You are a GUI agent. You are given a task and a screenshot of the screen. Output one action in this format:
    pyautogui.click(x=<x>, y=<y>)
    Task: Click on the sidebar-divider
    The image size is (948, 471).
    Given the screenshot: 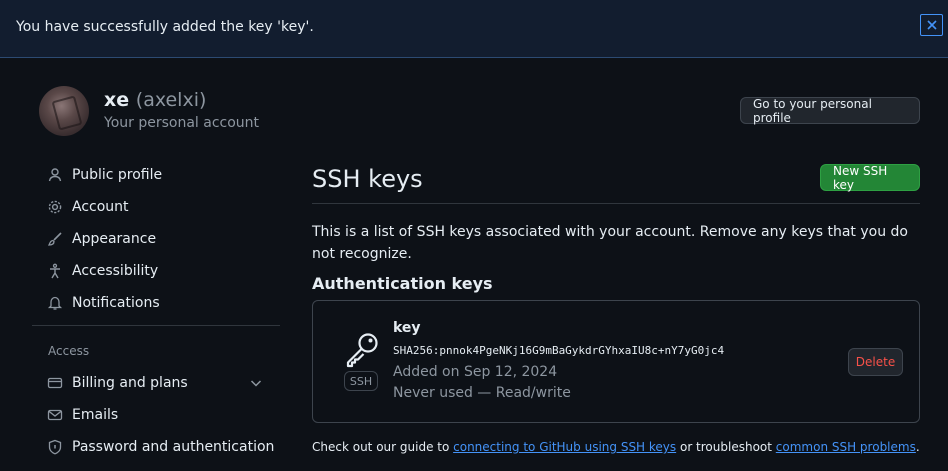 What is the action you would take?
    pyautogui.click(x=156, y=325)
    